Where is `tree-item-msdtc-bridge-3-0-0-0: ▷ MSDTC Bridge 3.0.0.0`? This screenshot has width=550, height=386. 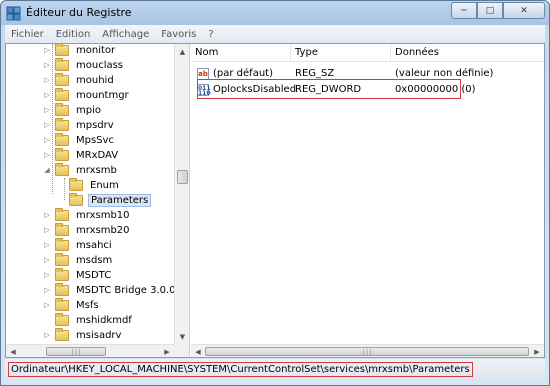
tree-item-msdtc-bridge-3-0-0-0: ▷ MSDTC Bridge 3.0.0.0 is located at coordinates (108, 290).